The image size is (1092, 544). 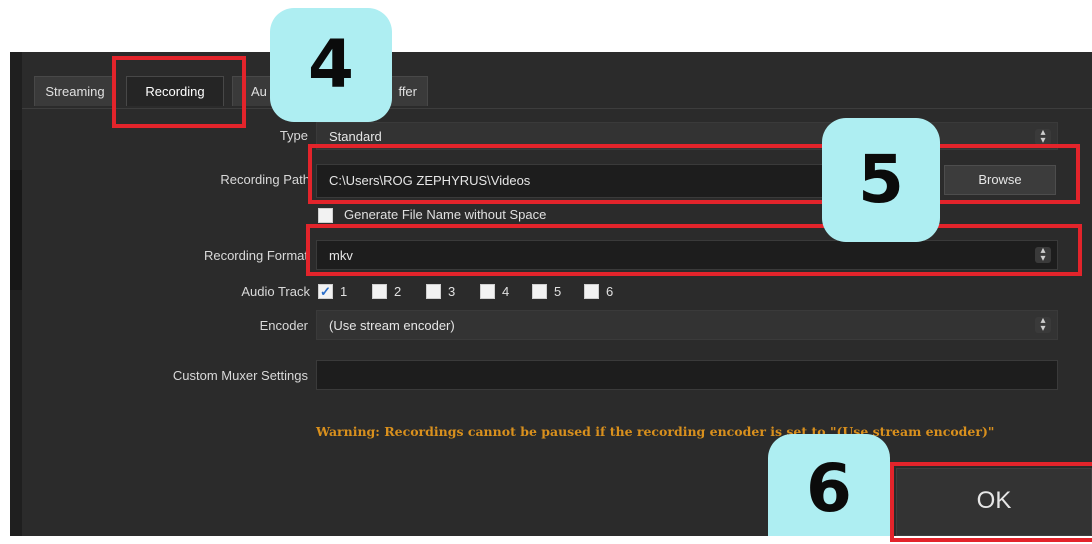 I want to click on highlight-recording-format, so click(x=694, y=250).